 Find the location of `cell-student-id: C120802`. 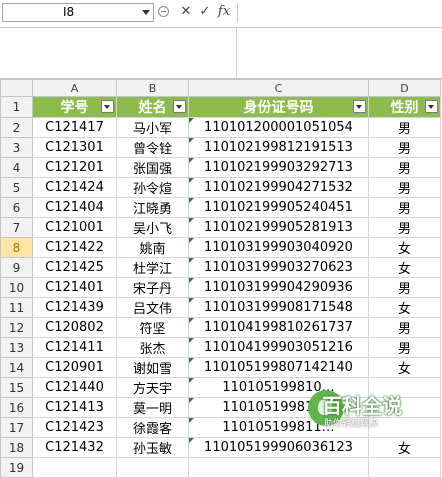

cell-student-id: C120802 is located at coordinates (74, 327).